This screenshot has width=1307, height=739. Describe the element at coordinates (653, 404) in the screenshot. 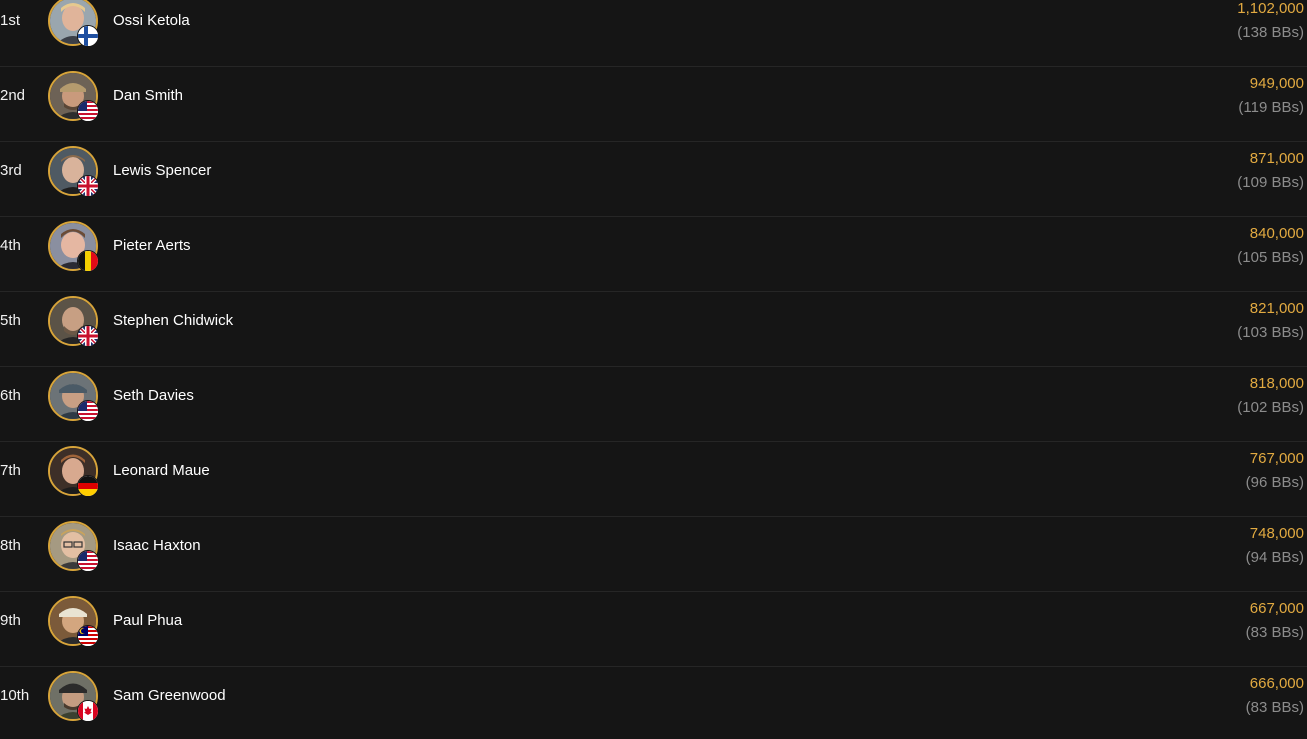

I see `player-row: 6th Seth Davies 818,000 (102 BBs)` at that location.